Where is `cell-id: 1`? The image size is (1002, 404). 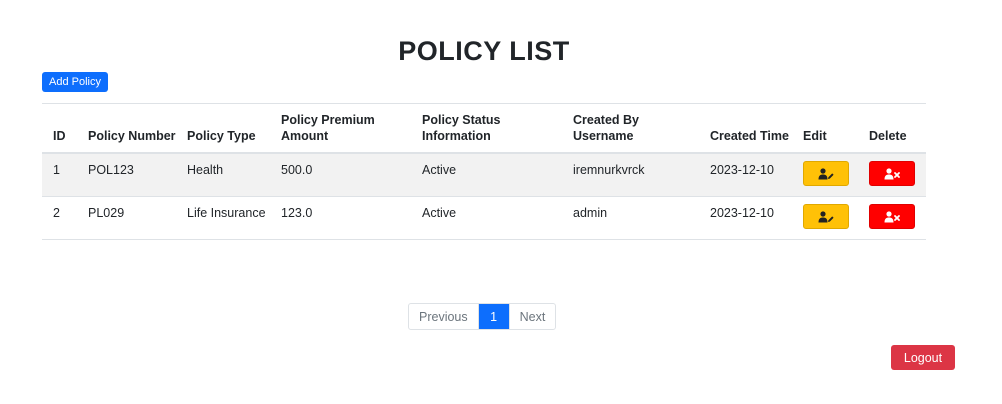 cell-id: 1 is located at coordinates (56, 170).